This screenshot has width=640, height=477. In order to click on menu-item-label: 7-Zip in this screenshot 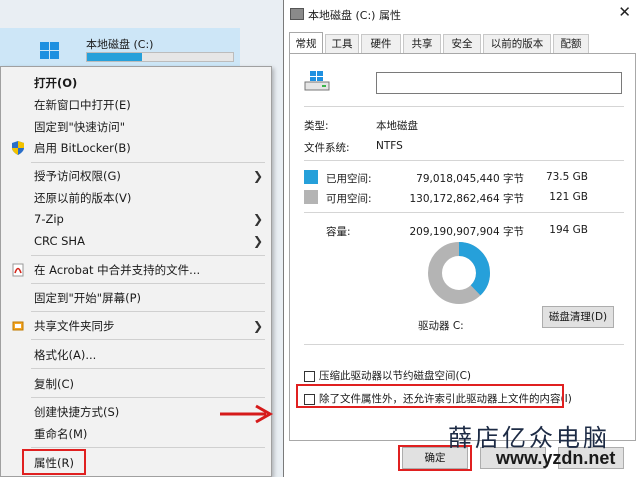, I will do `click(49, 219)`.